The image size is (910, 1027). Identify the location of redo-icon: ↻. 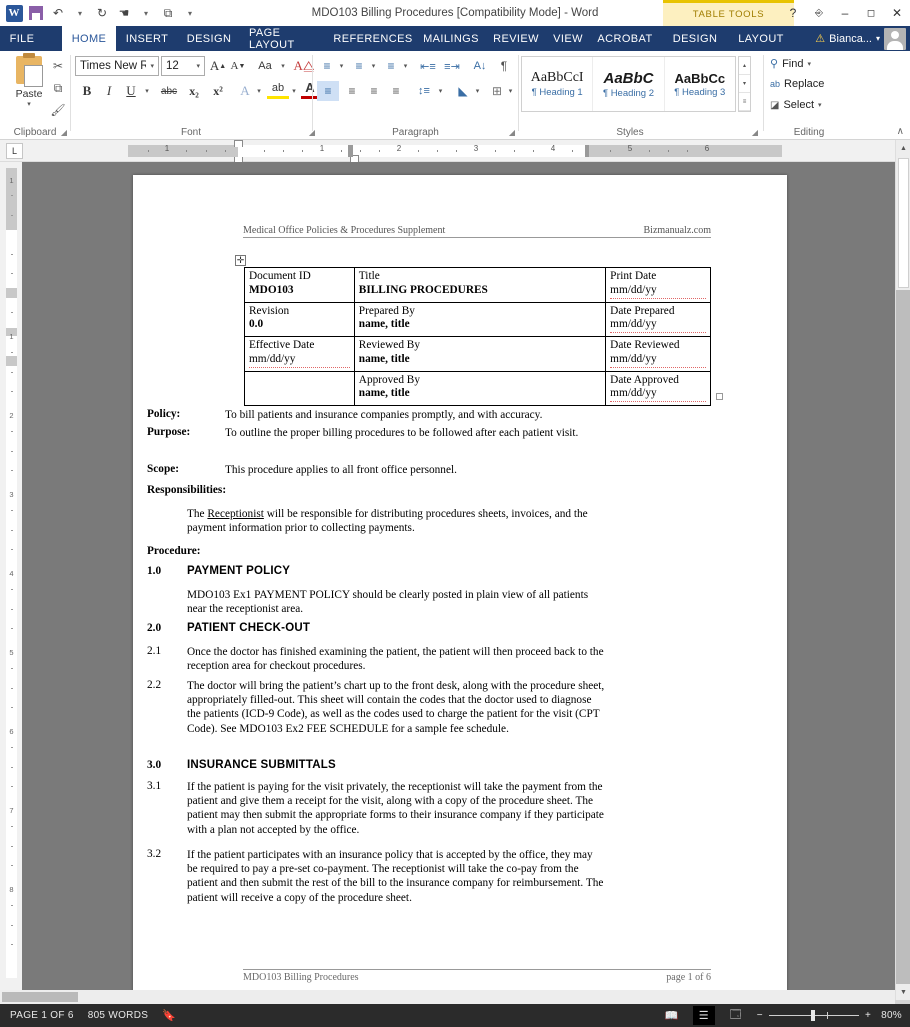
(102, 13).